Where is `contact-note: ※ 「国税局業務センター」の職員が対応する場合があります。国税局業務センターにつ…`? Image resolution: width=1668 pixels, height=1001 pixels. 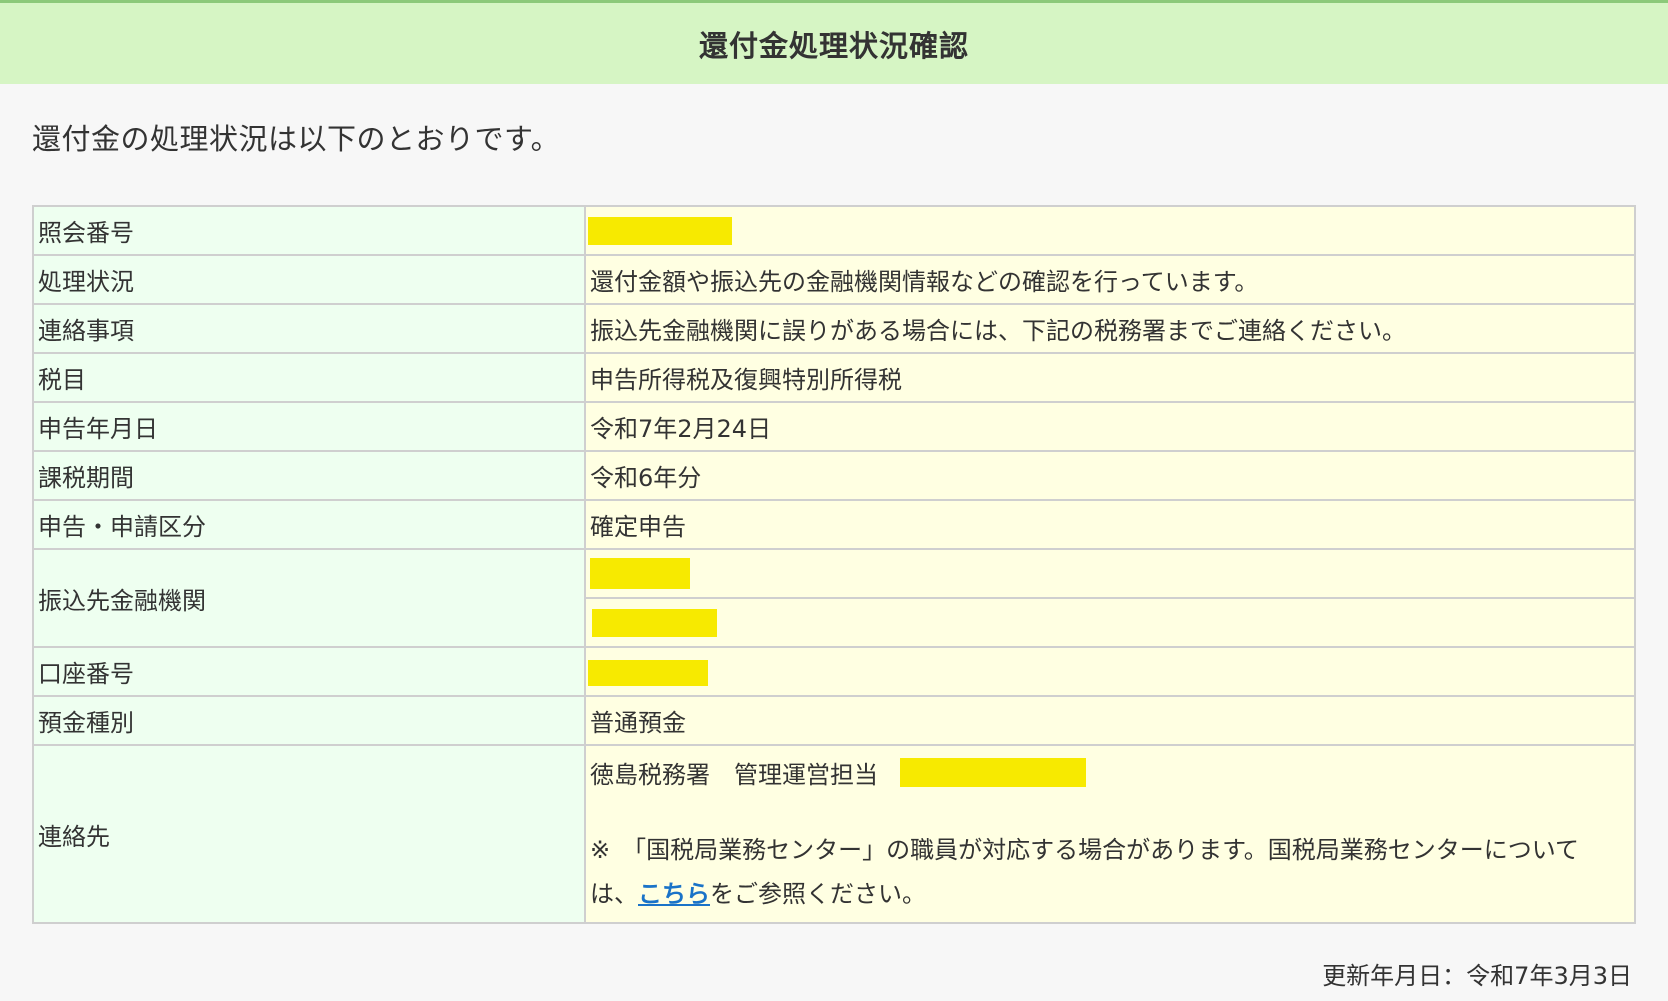
contact-note: ※ 「国税局業務センター」の職員が対応する場合があります。国税局業務センターにつ… is located at coordinates (1110, 875).